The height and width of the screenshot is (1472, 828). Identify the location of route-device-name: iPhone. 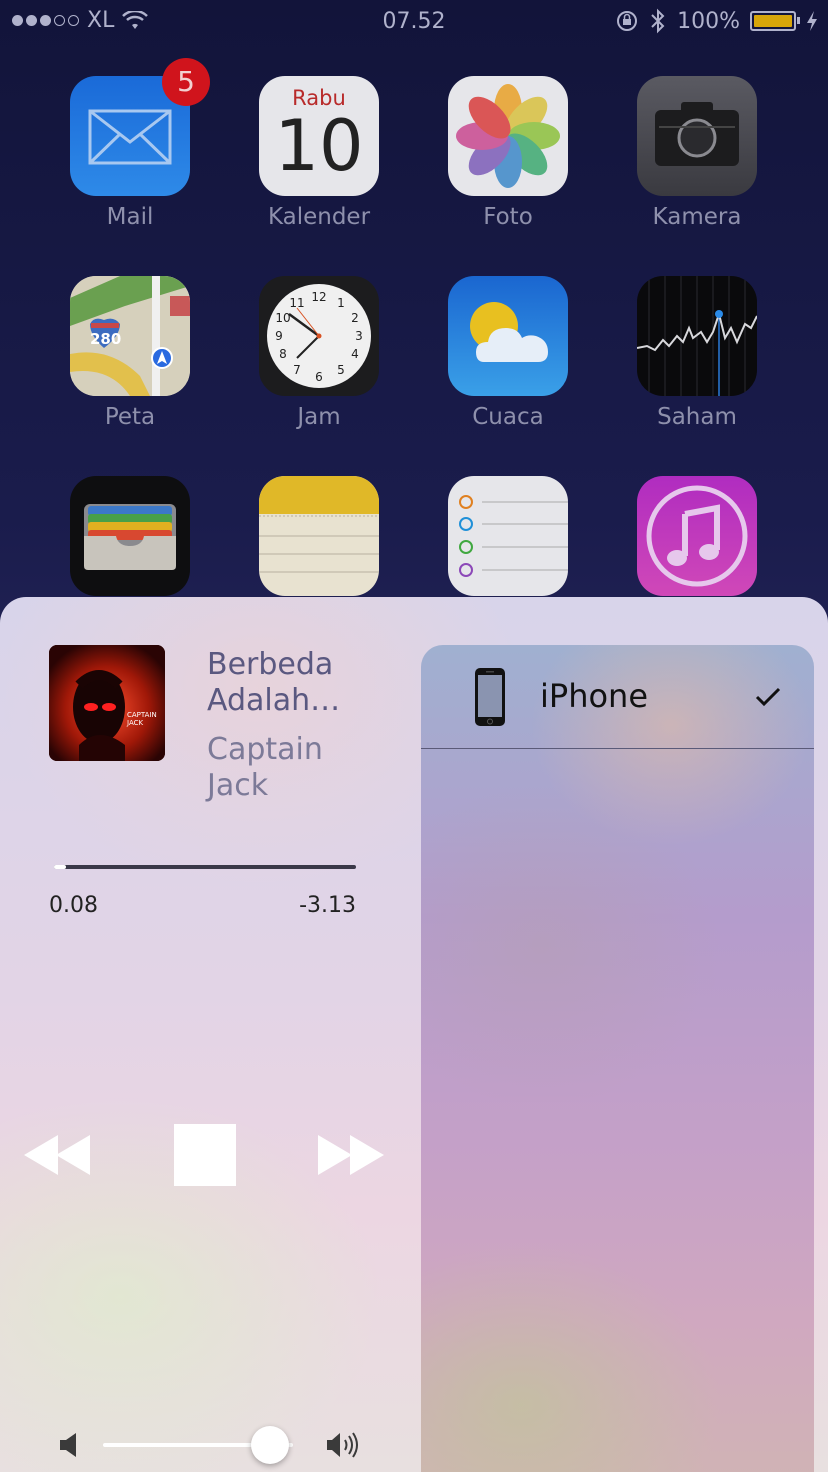
(594, 696).